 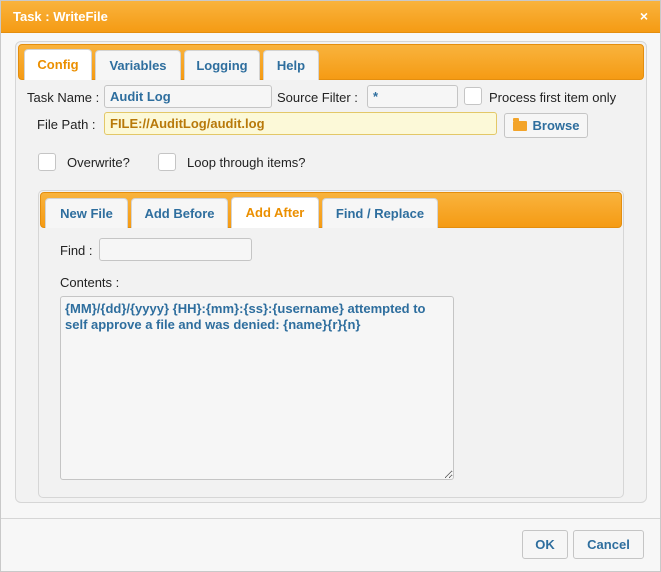 What do you see at coordinates (66, 124) in the screenshot?
I see `file-path-label: File Path :` at bounding box center [66, 124].